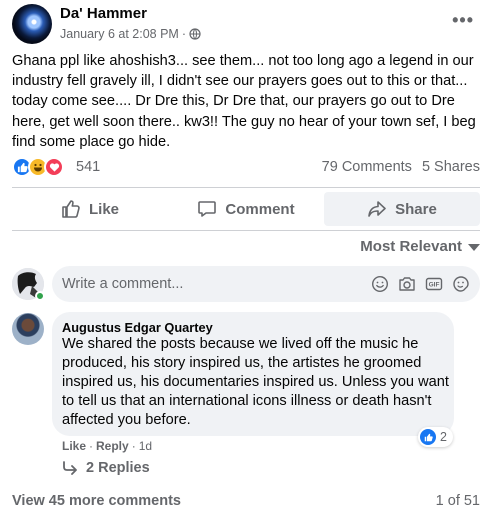  I want to click on engagement-counts: 79 Comments 5 Shares, so click(401, 167).